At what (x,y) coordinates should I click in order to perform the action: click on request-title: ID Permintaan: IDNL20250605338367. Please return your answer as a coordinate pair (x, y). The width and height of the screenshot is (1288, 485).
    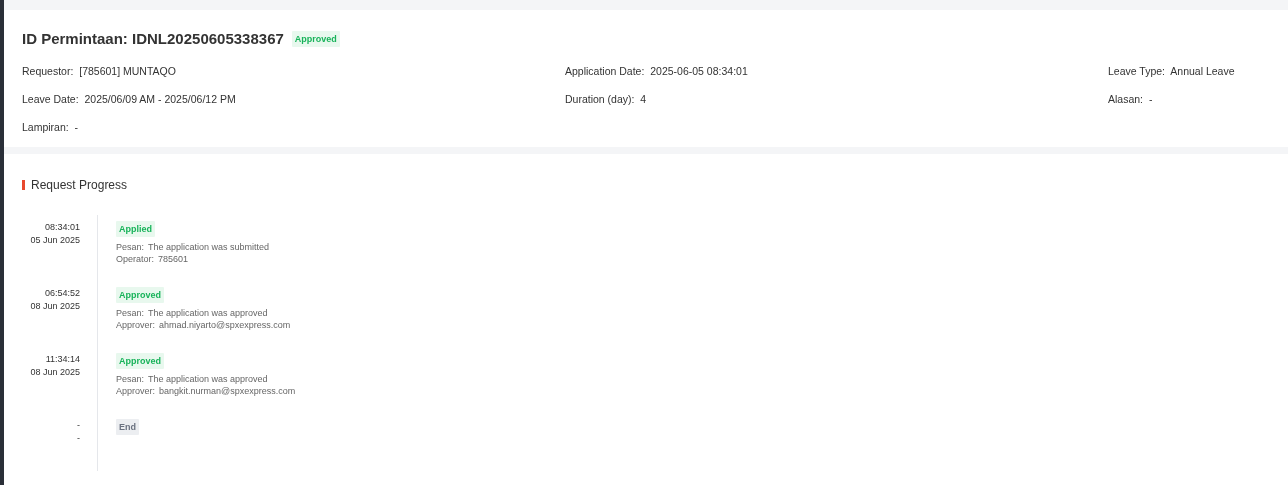
    Looking at the image, I should click on (153, 39).